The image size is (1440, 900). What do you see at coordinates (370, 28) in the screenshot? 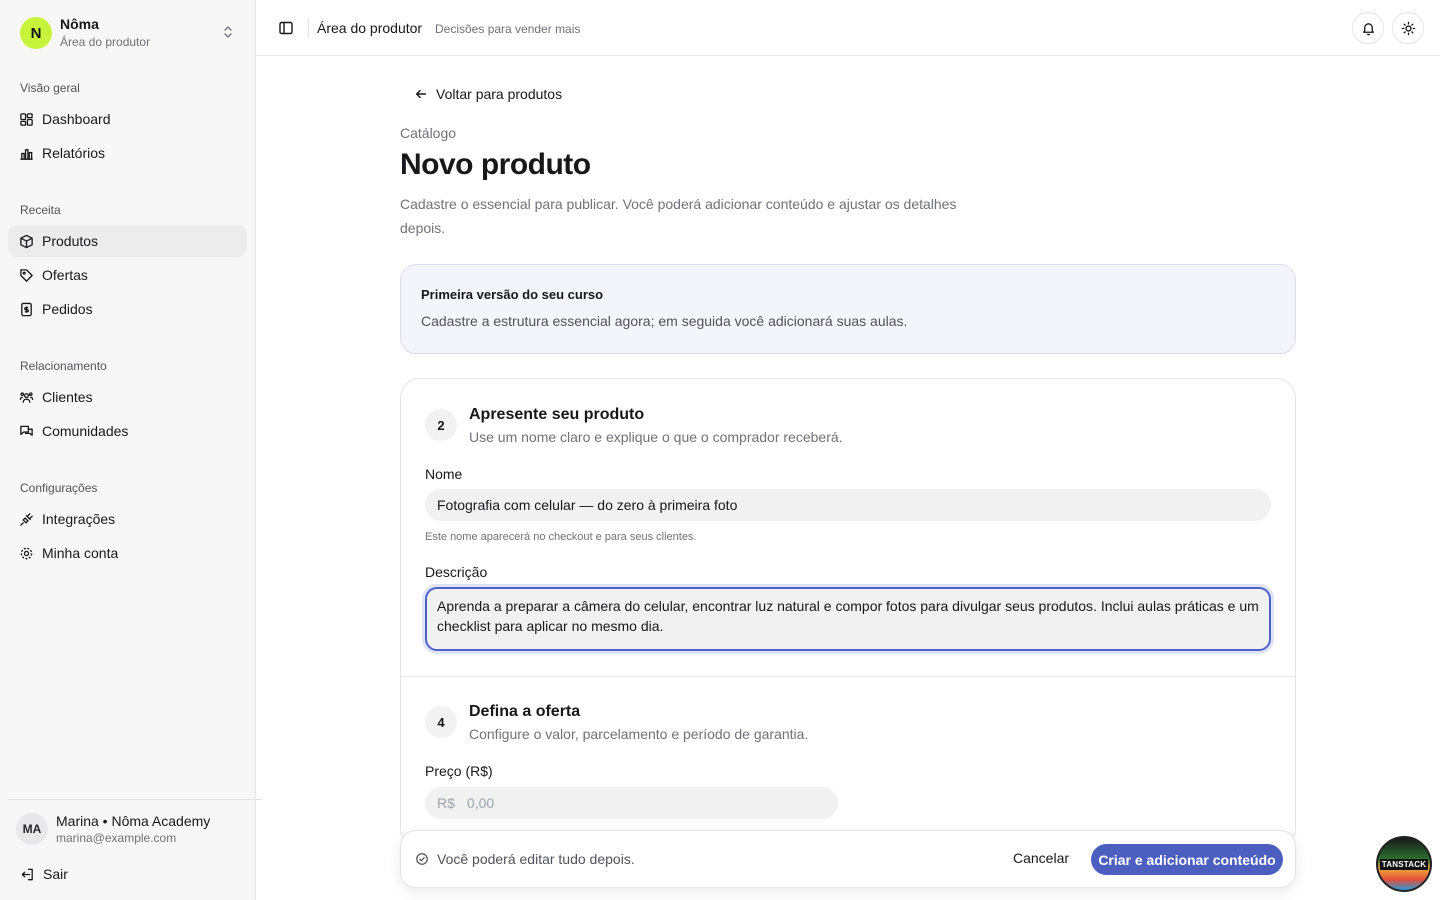
I see `header-title: Área do produtor` at bounding box center [370, 28].